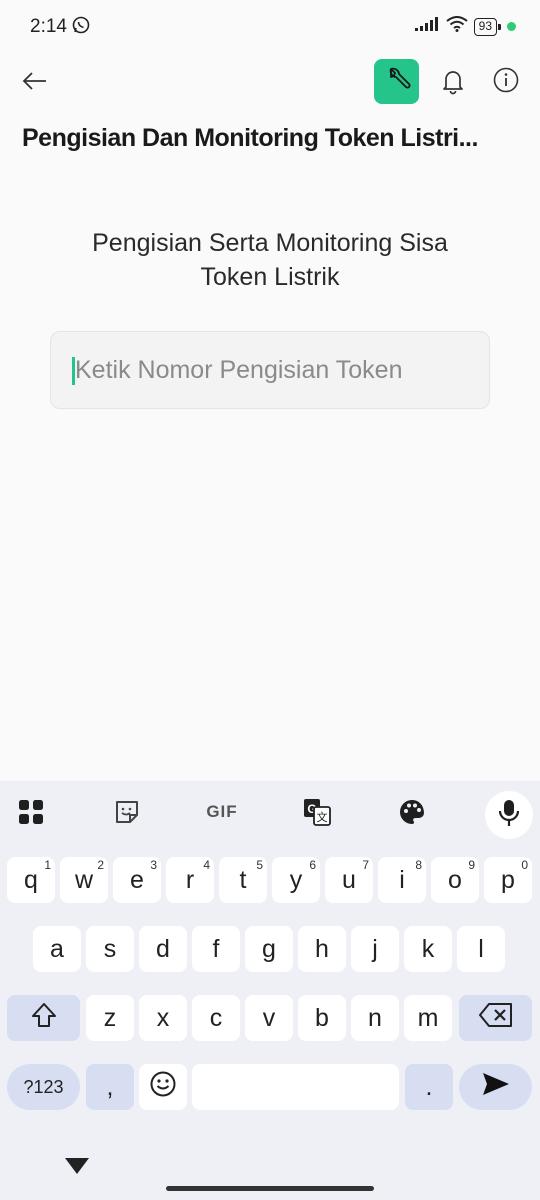 The width and height of the screenshot is (540, 1200). I want to click on key-k: k, so click(428, 949).